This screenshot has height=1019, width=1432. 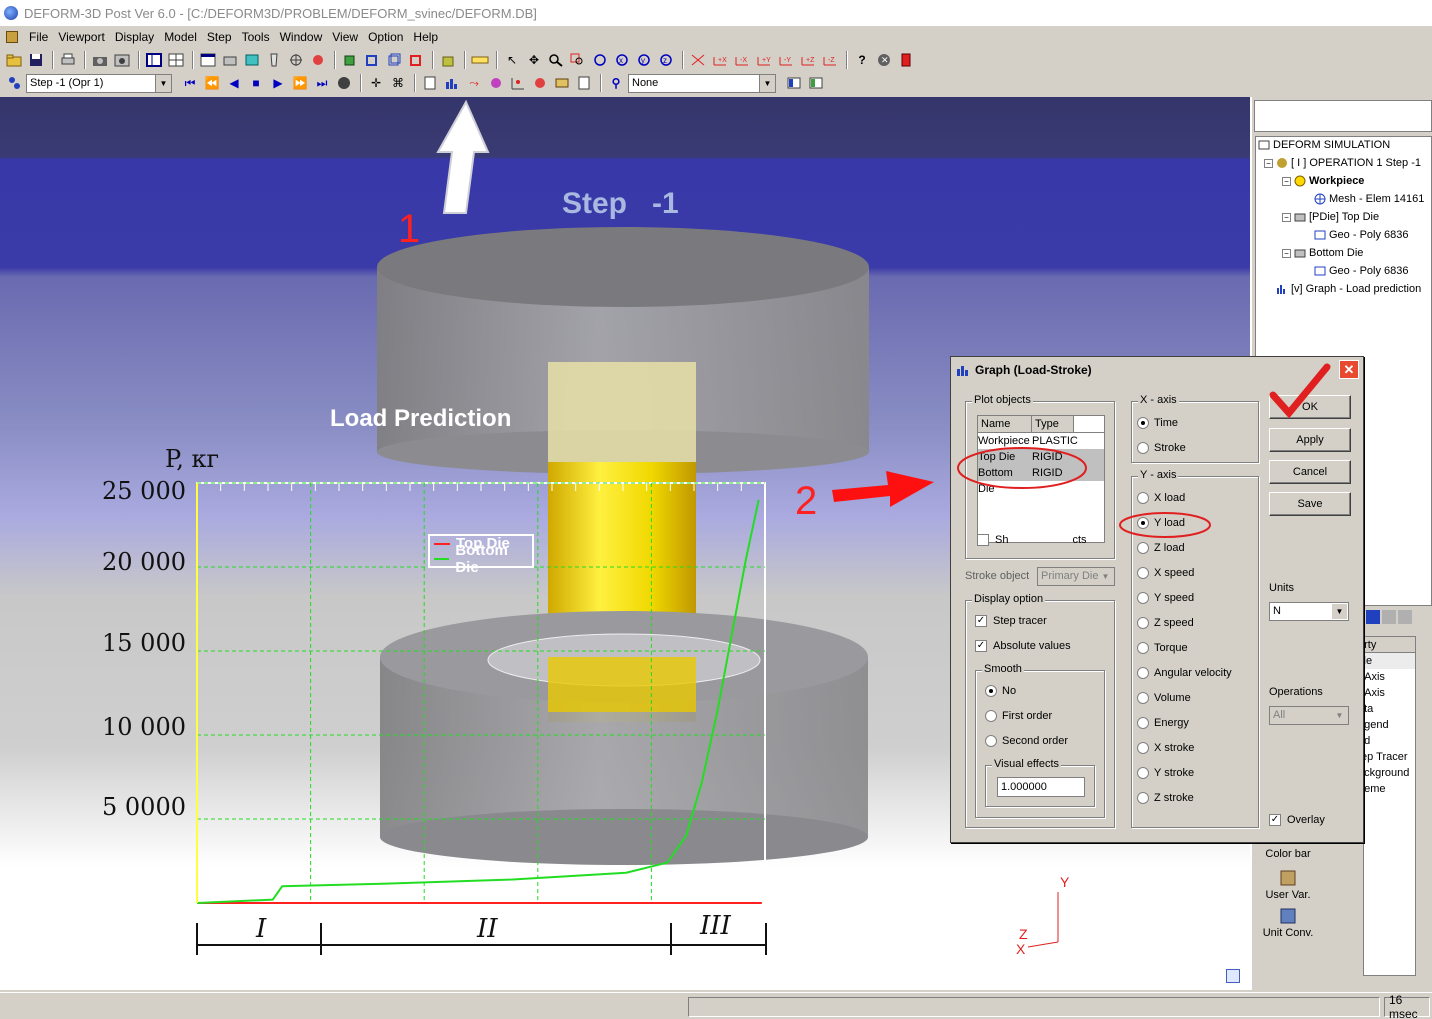 I want to click on point-tracking-icon: ✛, so click(x=376, y=83).